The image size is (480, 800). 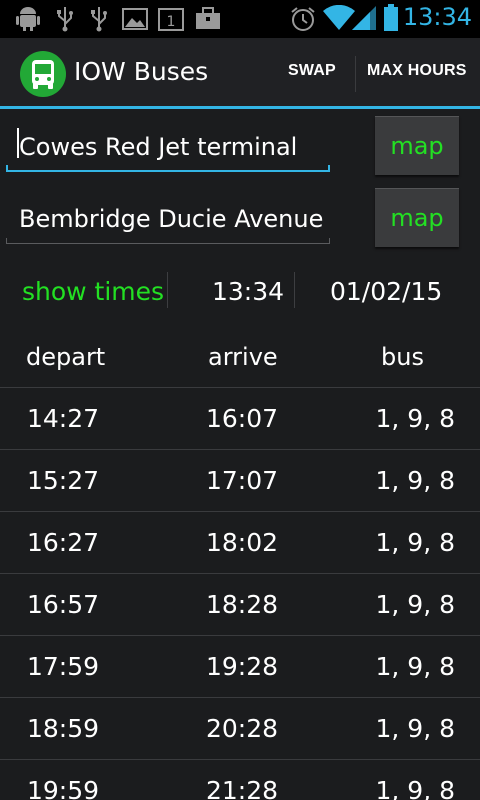 I want to click on to-stop-field: Bembridge Ducie Avenue, so click(x=168, y=221).